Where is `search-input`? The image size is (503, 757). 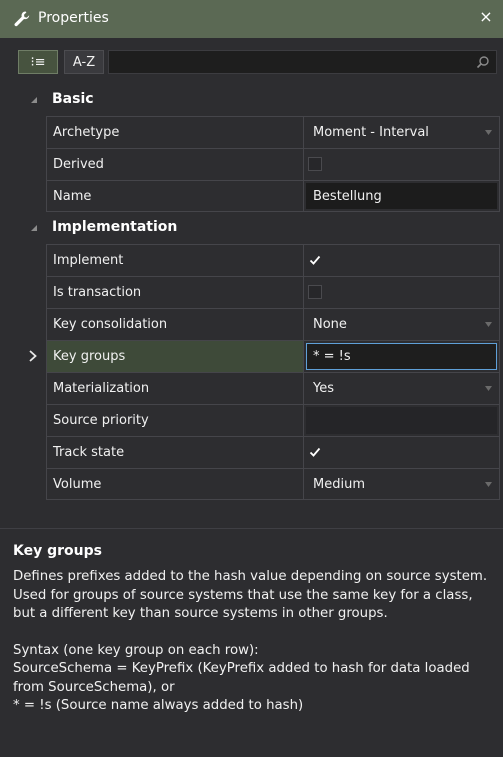 search-input is located at coordinates (290, 63).